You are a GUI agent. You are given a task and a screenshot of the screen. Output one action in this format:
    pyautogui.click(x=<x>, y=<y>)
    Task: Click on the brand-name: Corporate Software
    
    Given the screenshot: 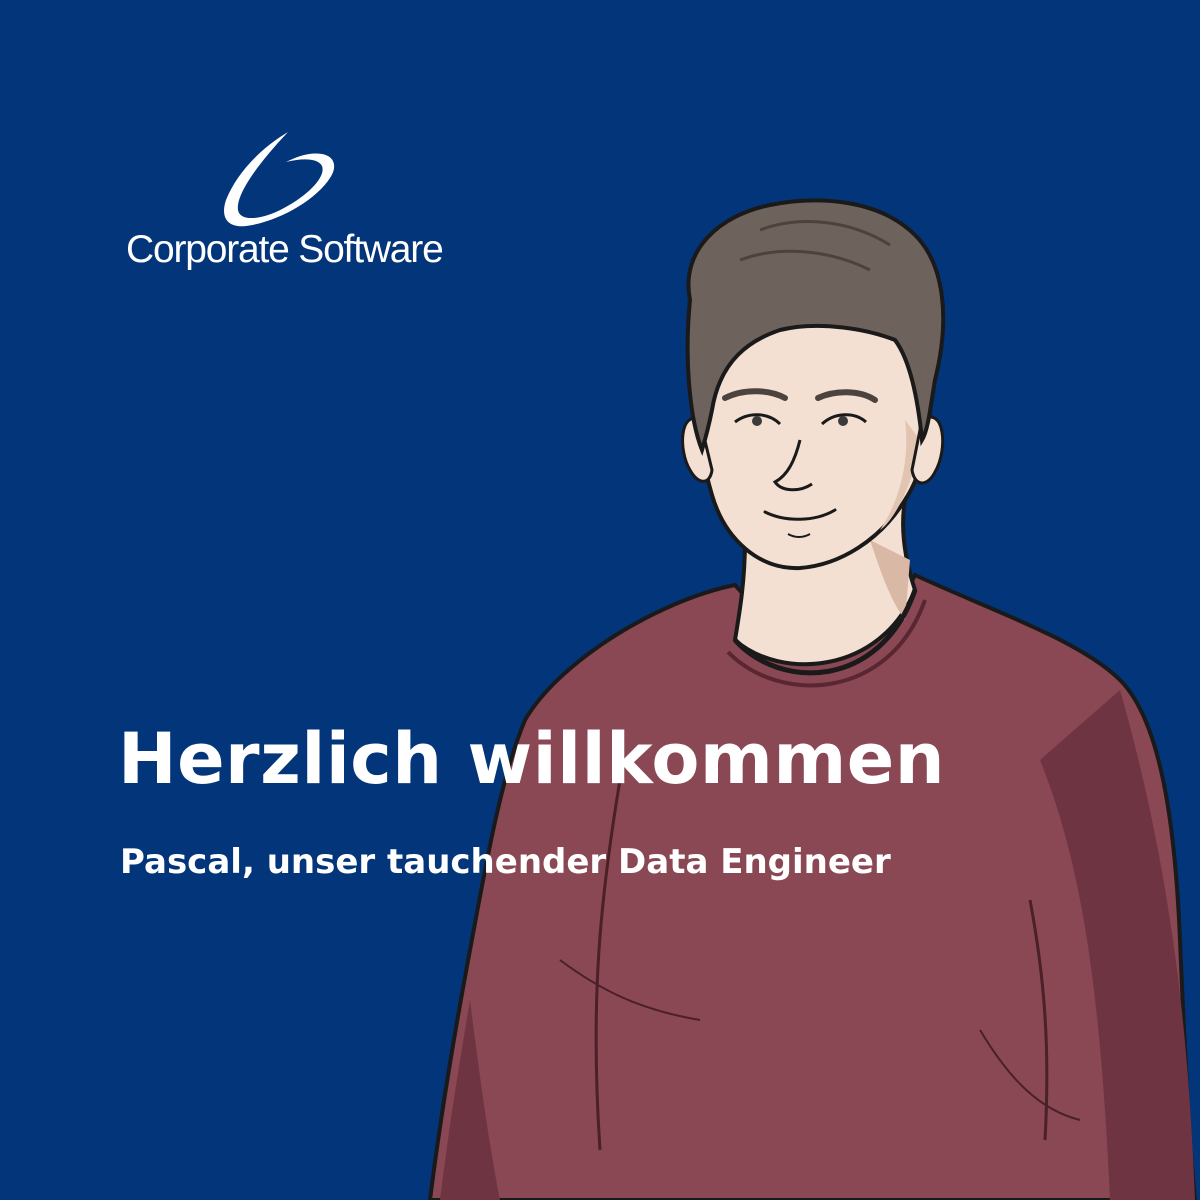 What is the action you would take?
    pyautogui.click(x=285, y=249)
    